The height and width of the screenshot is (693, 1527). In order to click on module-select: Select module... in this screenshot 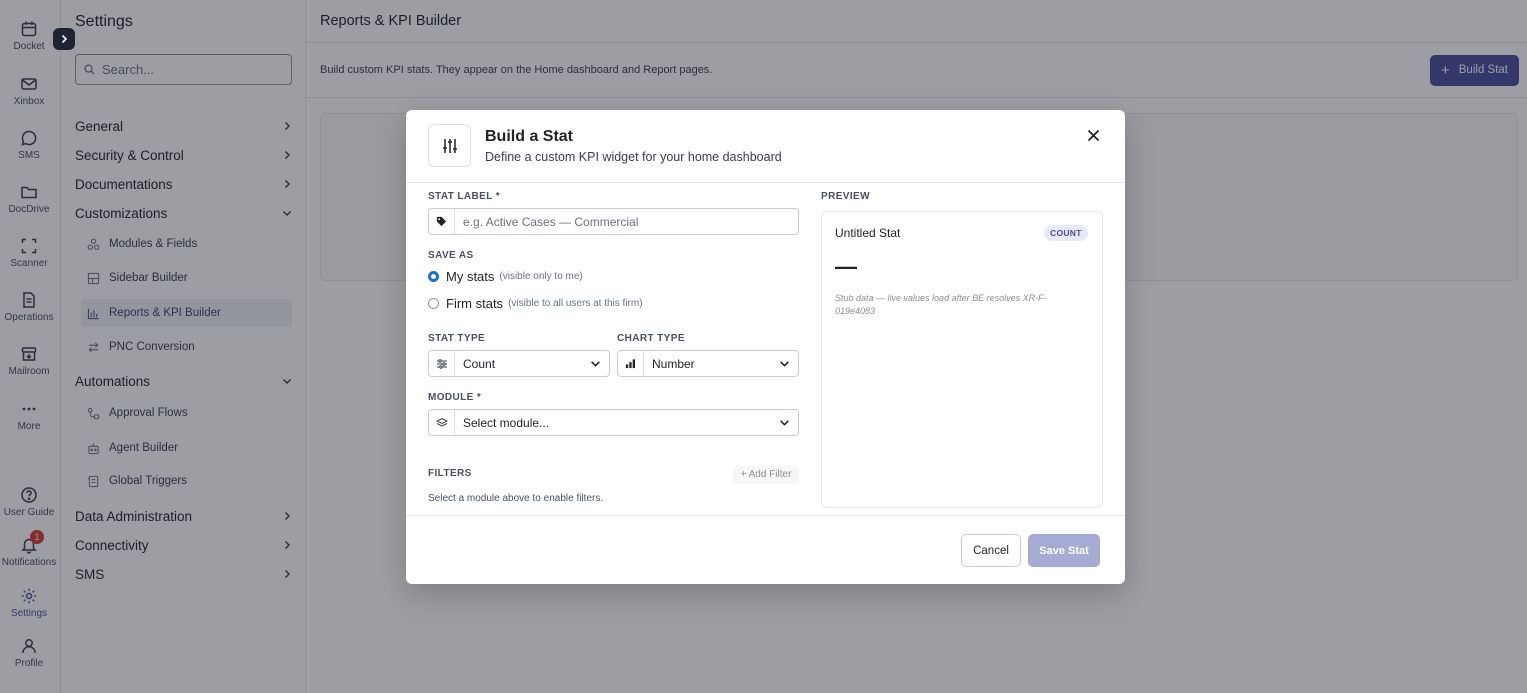, I will do `click(613, 422)`.